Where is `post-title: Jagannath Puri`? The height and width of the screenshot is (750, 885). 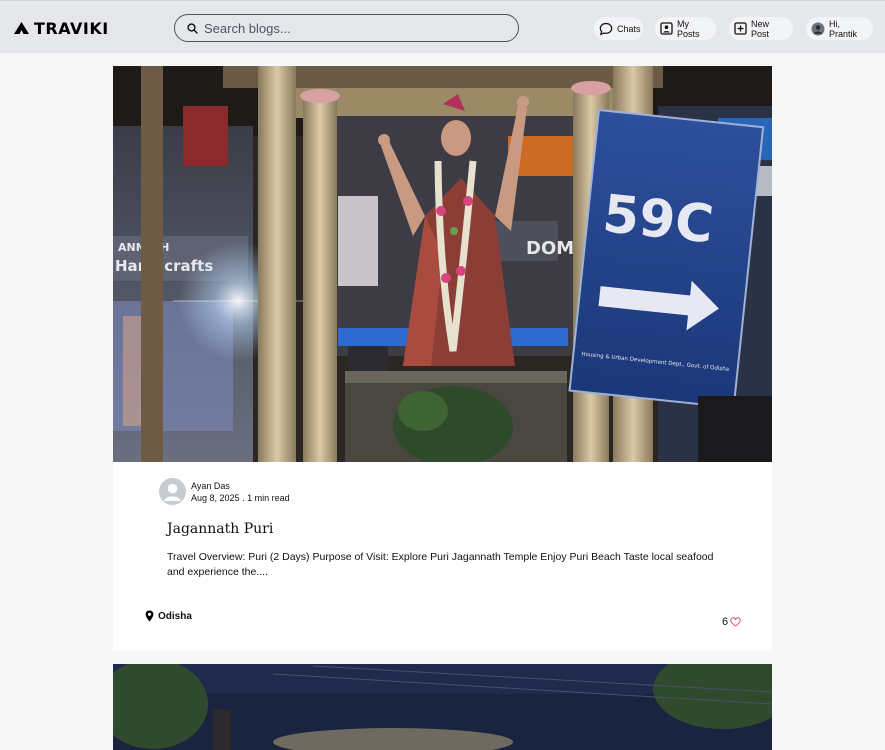 post-title: Jagannath Puri is located at coordinates (220, 529).